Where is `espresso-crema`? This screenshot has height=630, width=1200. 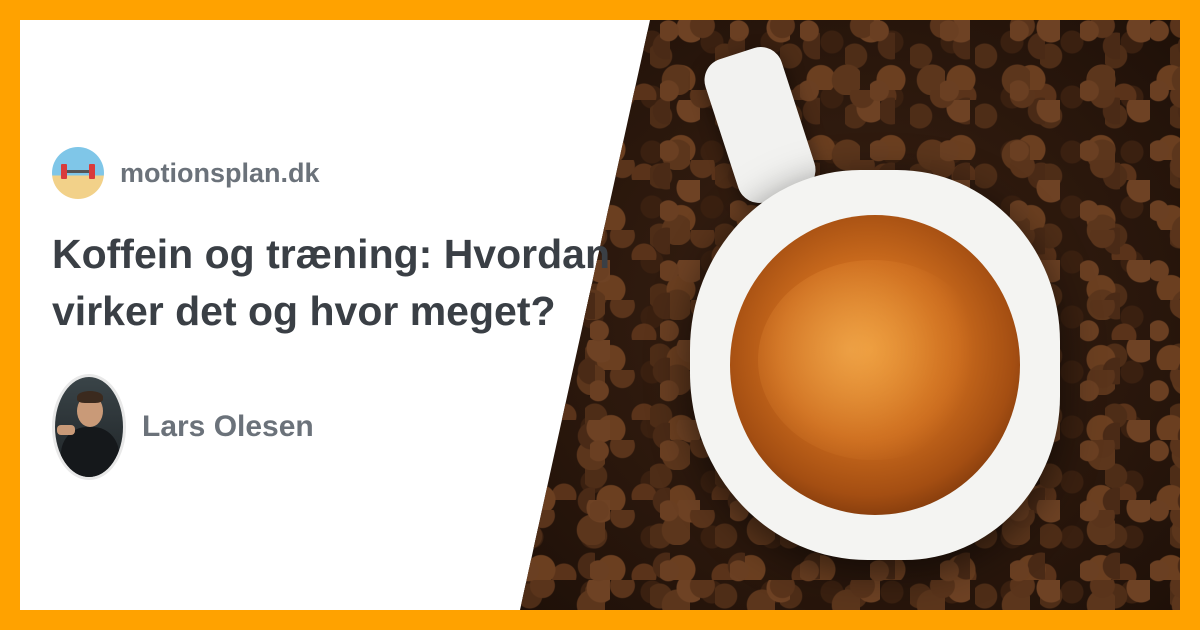
espresso-crema is located at coordinates (873, 360).